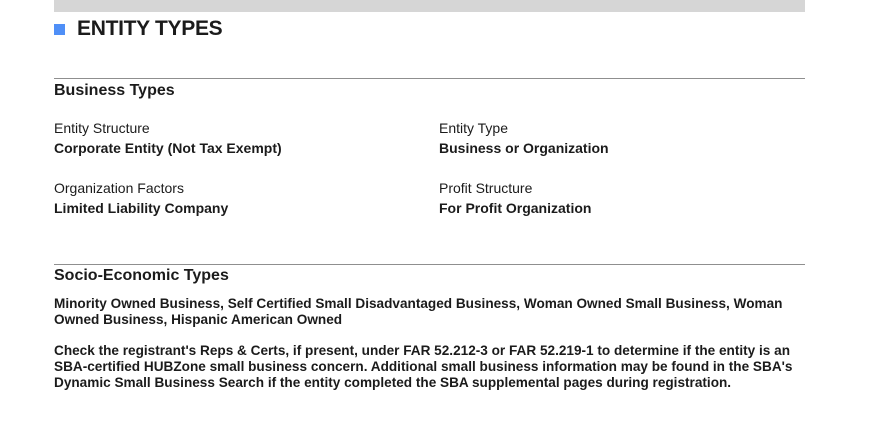 The width and height of the screenshot is (880, 435). Describe the element at coordinates (119, 188) in the screenshot. I see `field-label: Organization Factors` at that location.